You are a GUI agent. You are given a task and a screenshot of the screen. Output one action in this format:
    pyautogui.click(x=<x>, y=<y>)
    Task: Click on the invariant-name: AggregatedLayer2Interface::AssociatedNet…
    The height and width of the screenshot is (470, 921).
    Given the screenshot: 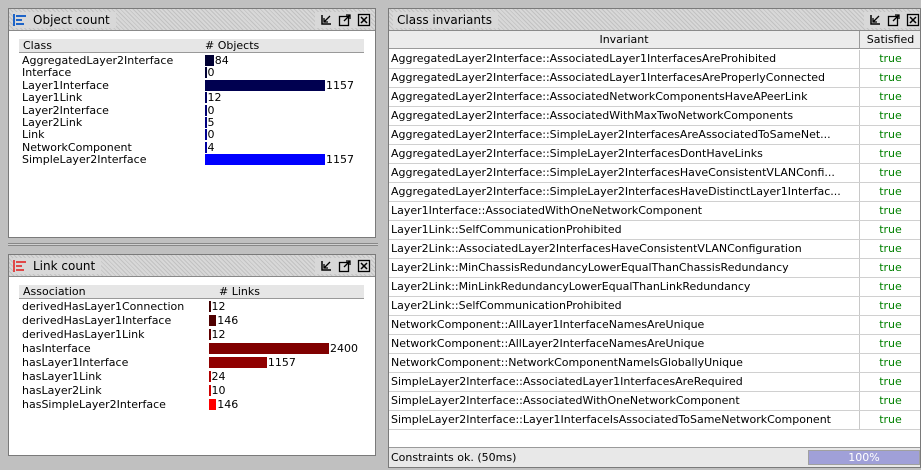 What is the action you would take?
    pyautogui.click(x=625, y=97)
    